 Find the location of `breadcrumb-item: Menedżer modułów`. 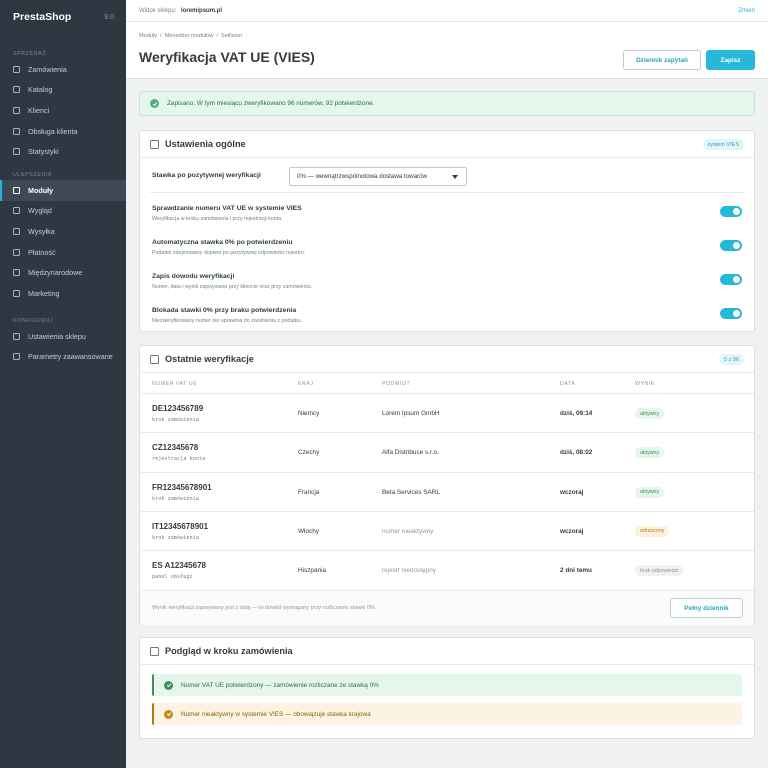

breadcrumb-item: Menedżer modułów is located at coordinates (189, 36).